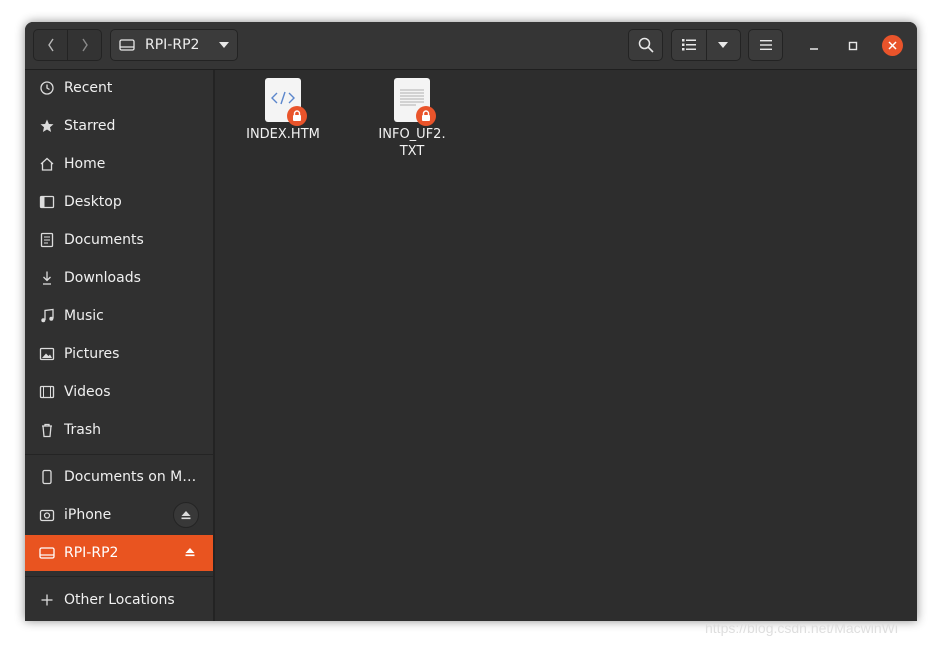 This screenshot has width=942, height=649. I want to click on file-item: INDEX.HTM, so click(283, 110).